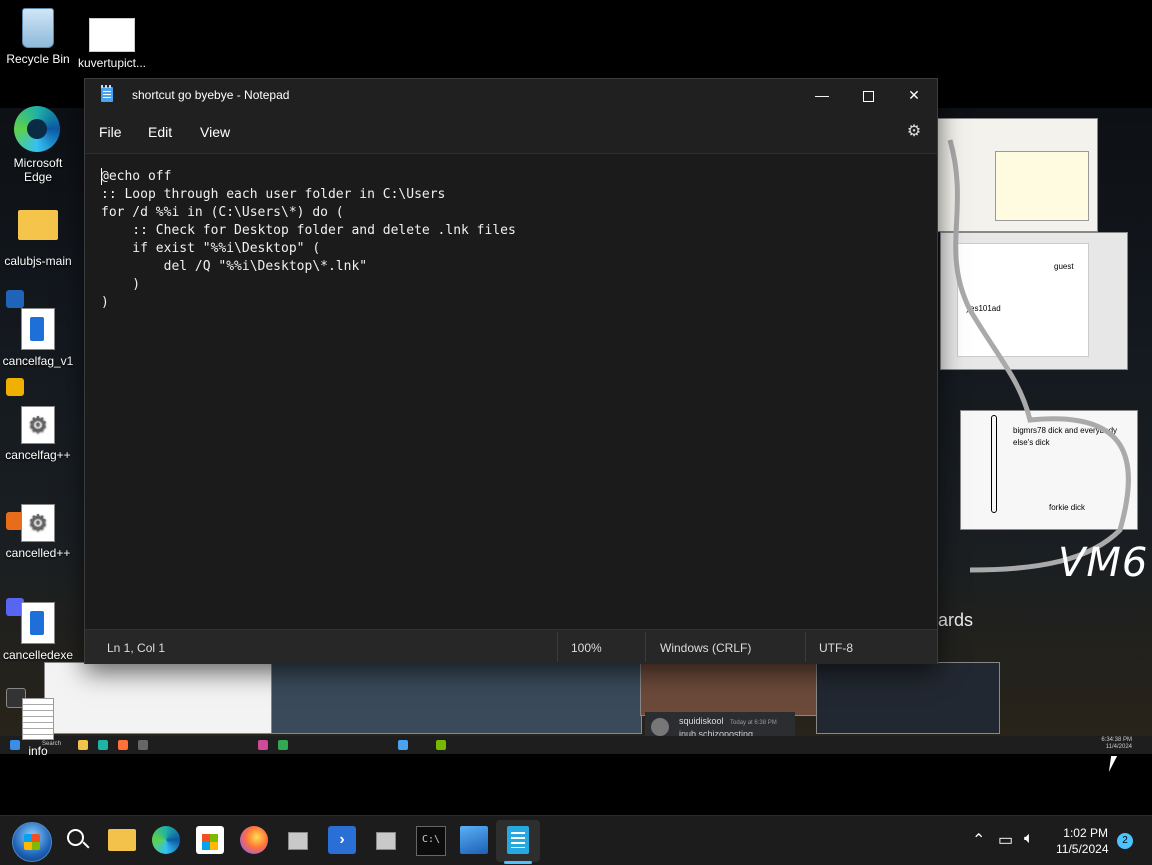 Image resolution: width=1152 pixels, height=865 pixels. I want to click on desktop-icon-cancelled-plusplus: ⚙ cancelled++, so click(38, 532).